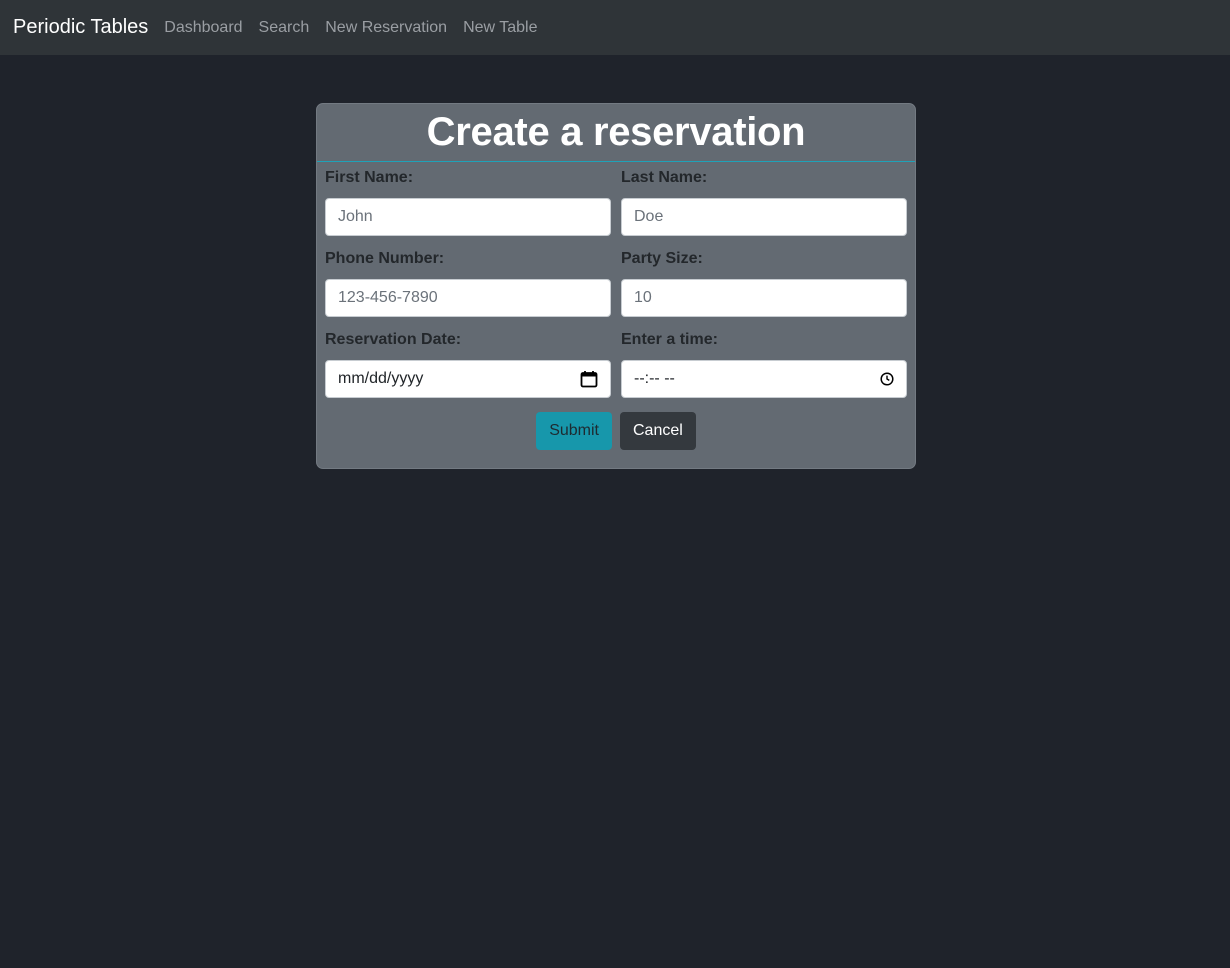  Describe the element at coordinates (203, 28) in the screenshot. I see `nav-link-dashboard: Dashboard` at that location.